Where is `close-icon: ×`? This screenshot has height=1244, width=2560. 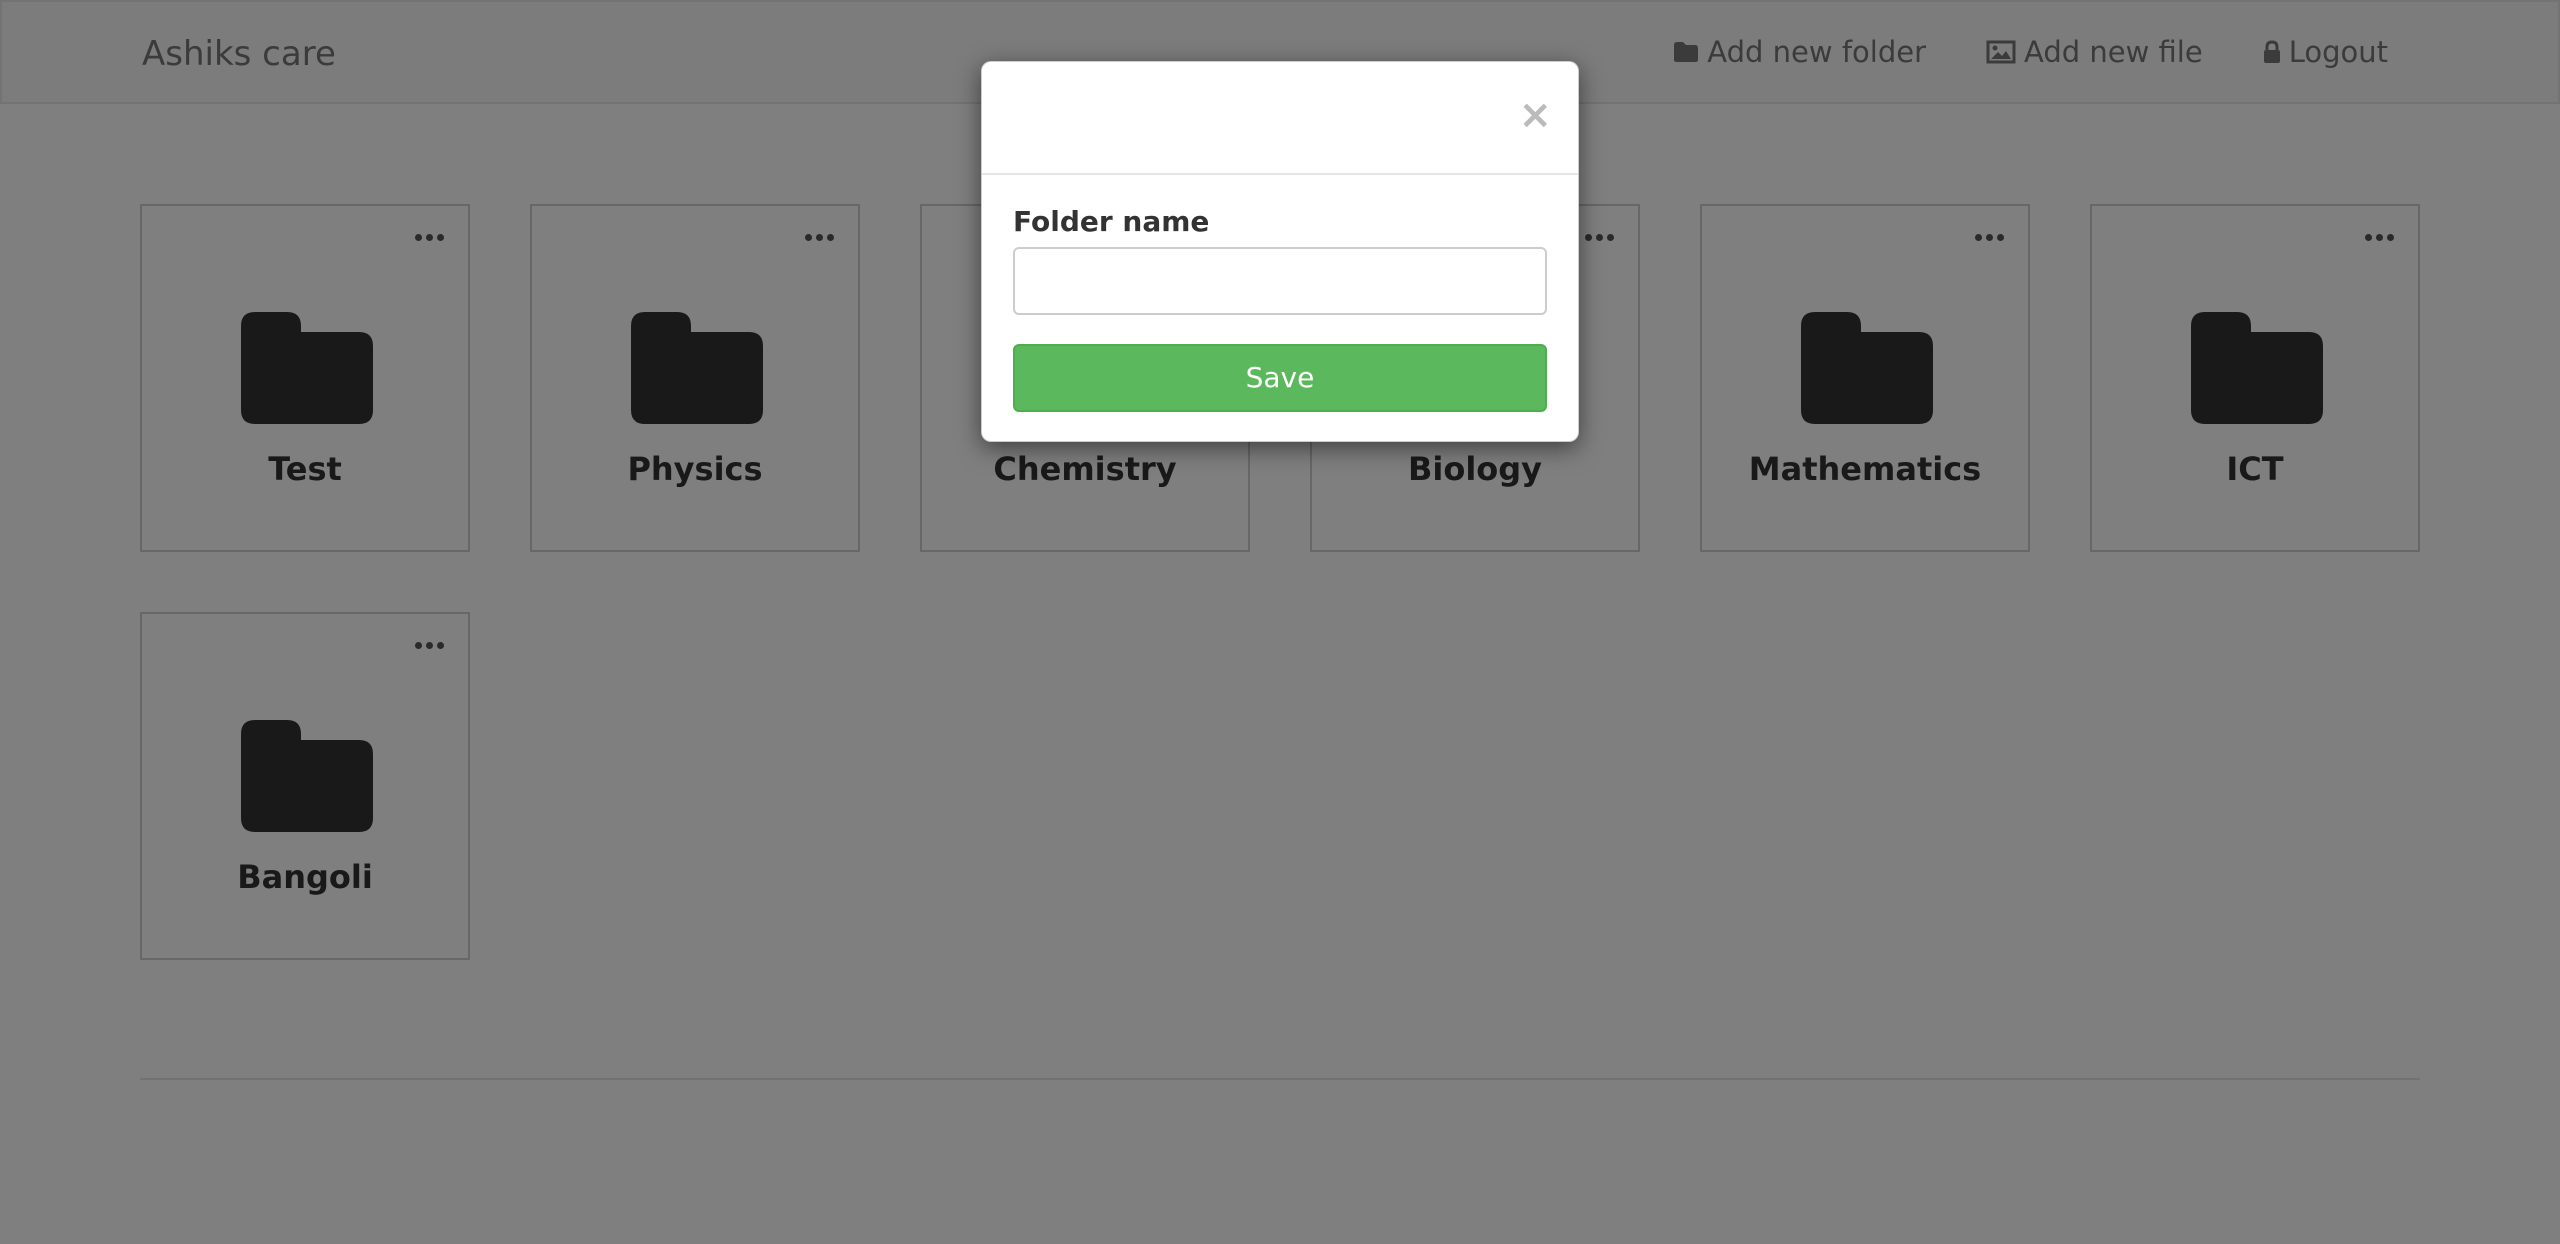
close-icon: × is located at coordinates (1535, 115).